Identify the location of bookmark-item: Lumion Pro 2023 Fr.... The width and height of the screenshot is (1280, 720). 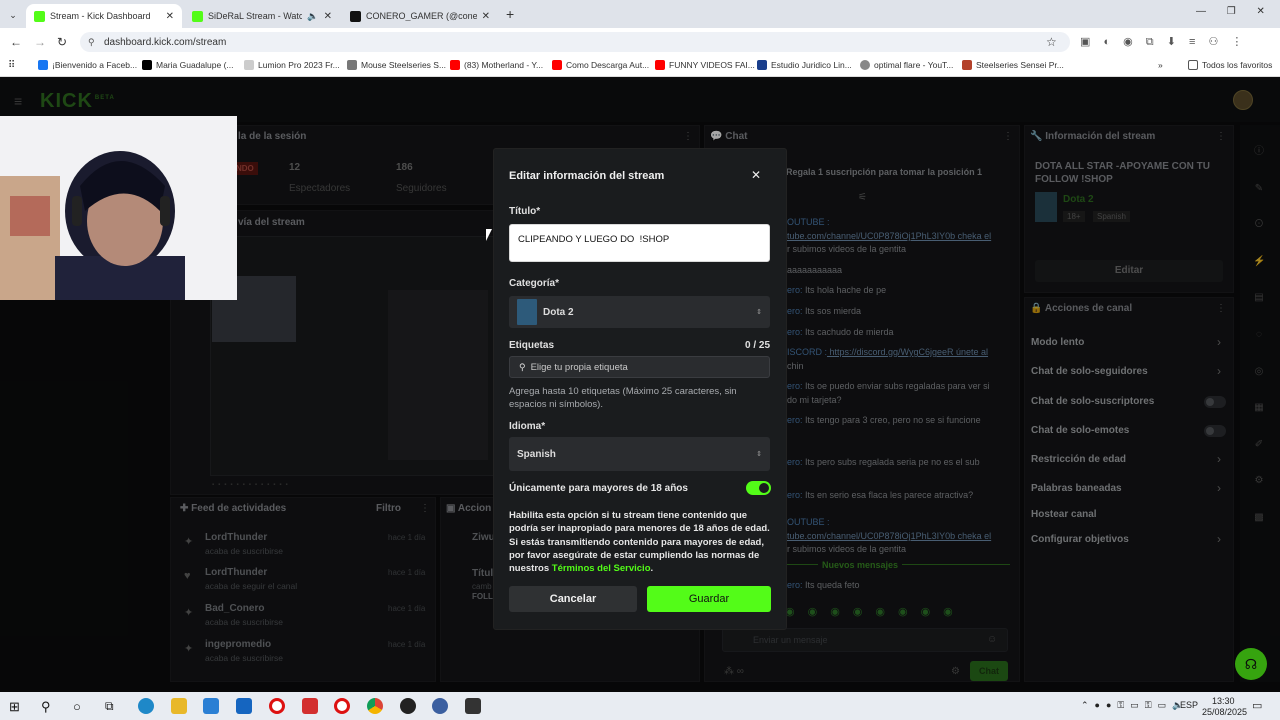
(292, 65).